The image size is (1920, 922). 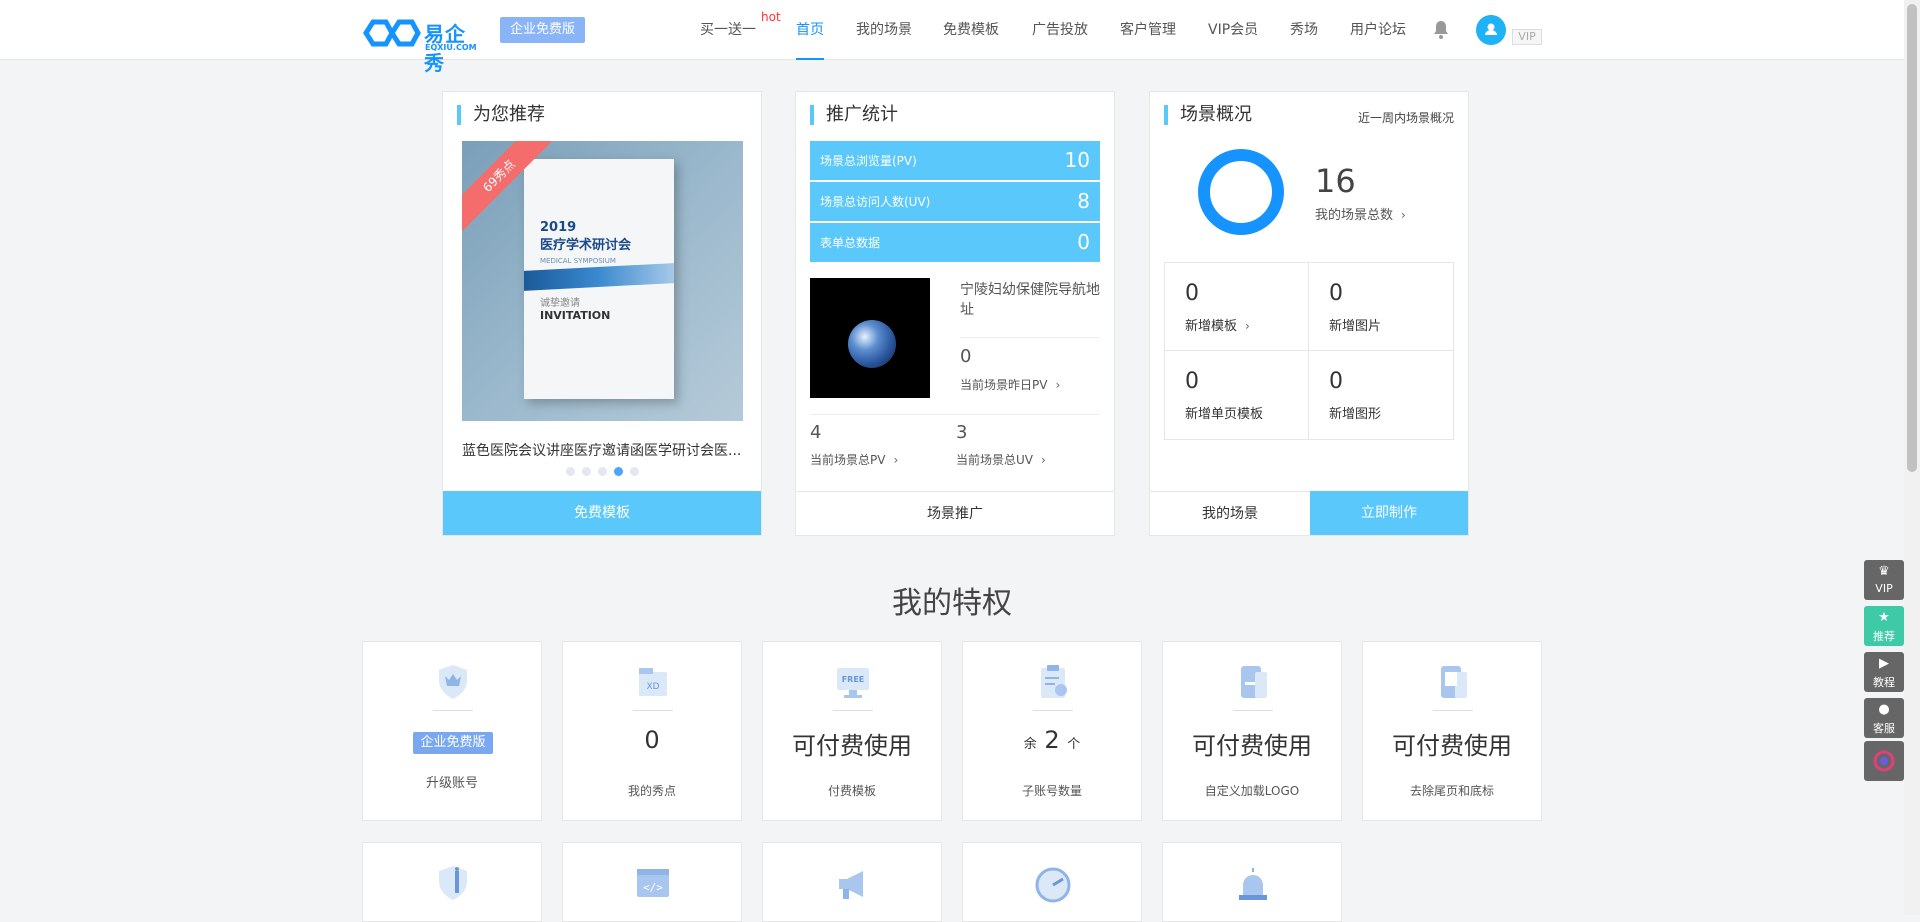 What do you see at coordinates (560, 303) in the screenshot?
I see `booklet-invite-cn: 诚挚邀请` at bounding box center [560, 303].